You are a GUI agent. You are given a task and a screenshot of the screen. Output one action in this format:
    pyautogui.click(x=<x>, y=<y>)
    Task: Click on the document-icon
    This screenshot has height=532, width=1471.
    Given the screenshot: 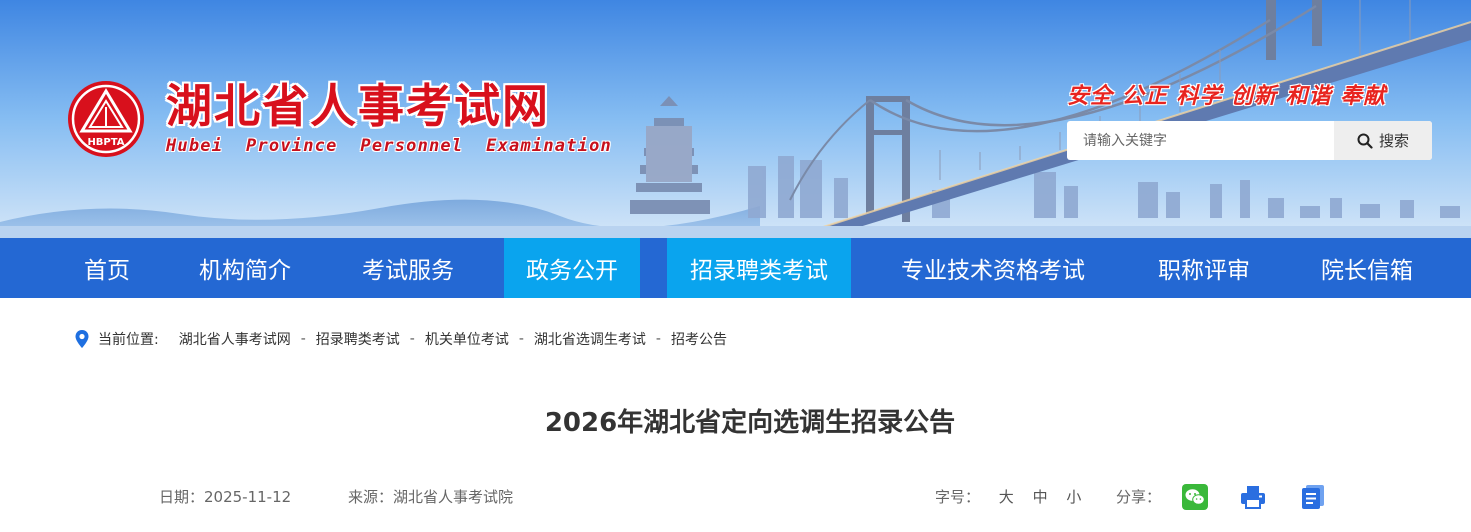 What is the action you would take?
    pyautogui.click(x=1313, y=497)
    